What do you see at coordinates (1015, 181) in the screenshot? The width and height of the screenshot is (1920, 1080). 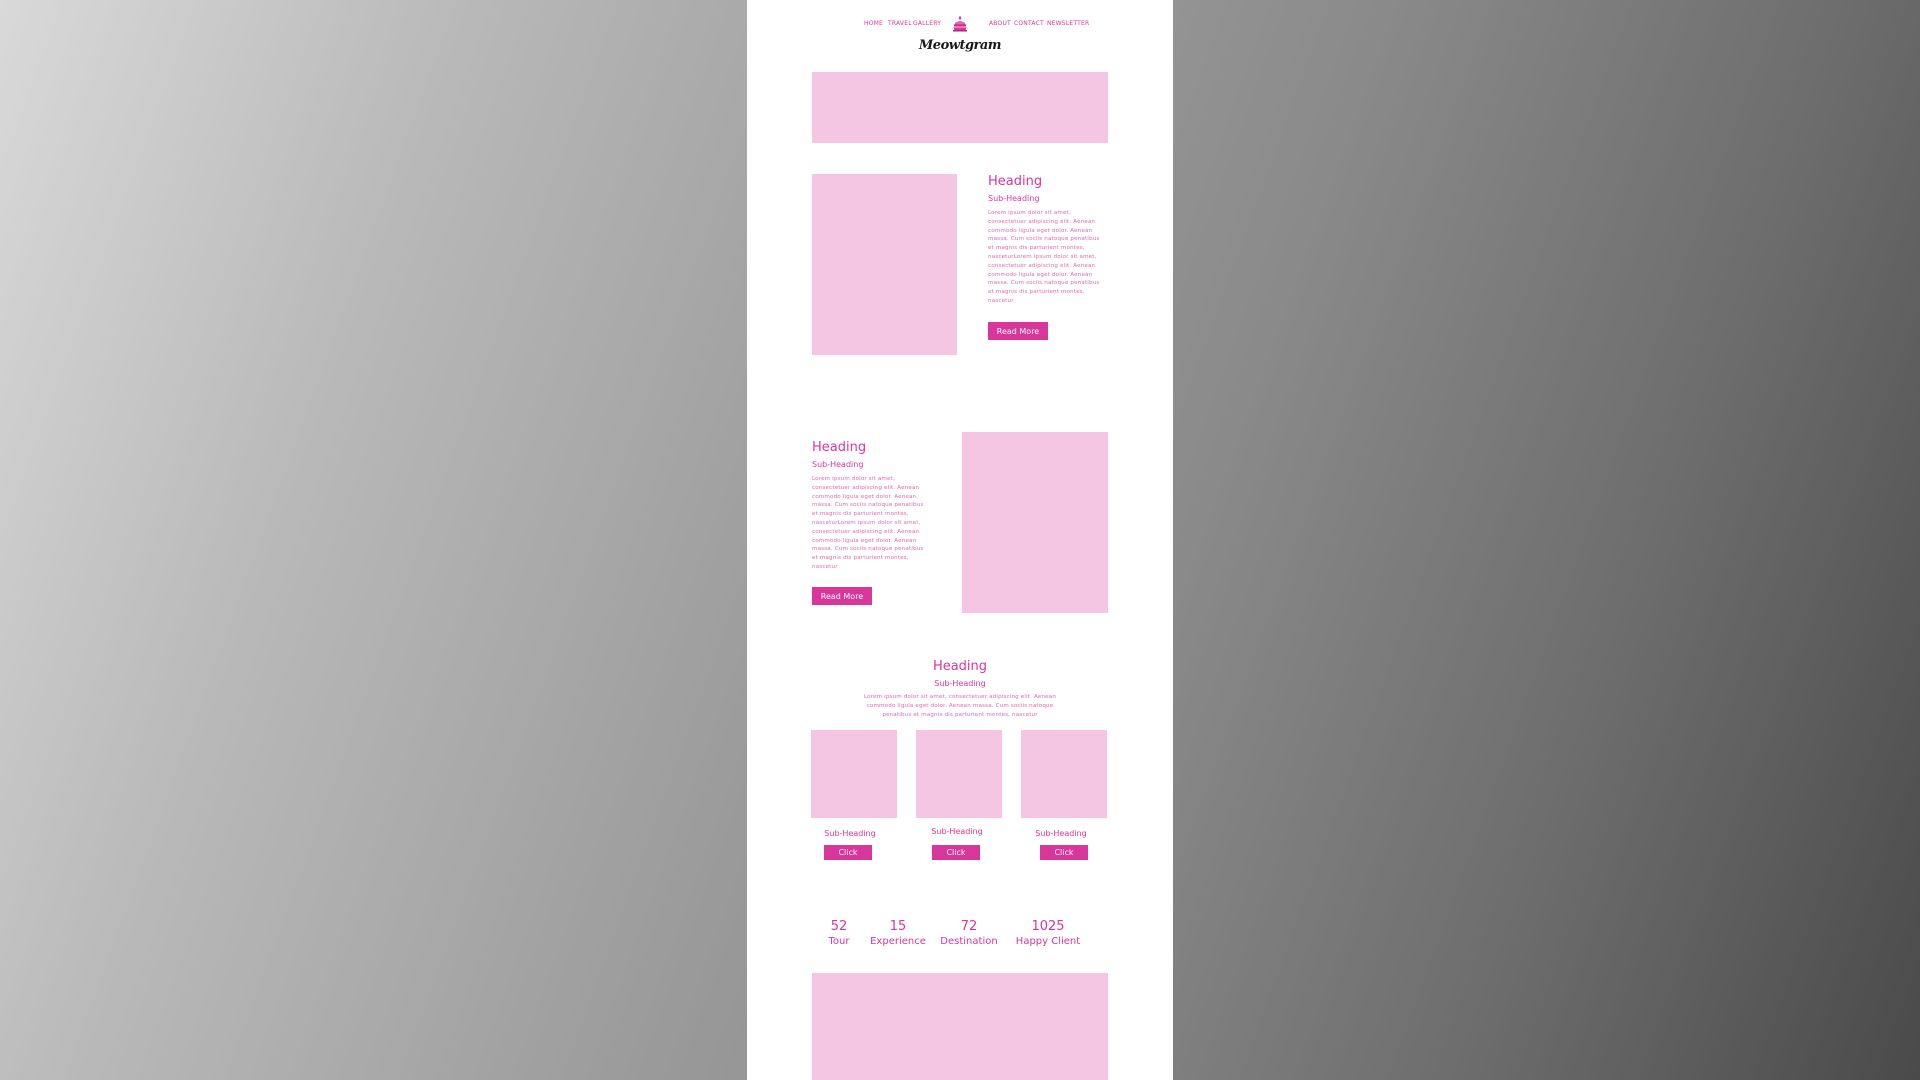 I see `section1-heading: Heading` at bounding box center [1015, 181].